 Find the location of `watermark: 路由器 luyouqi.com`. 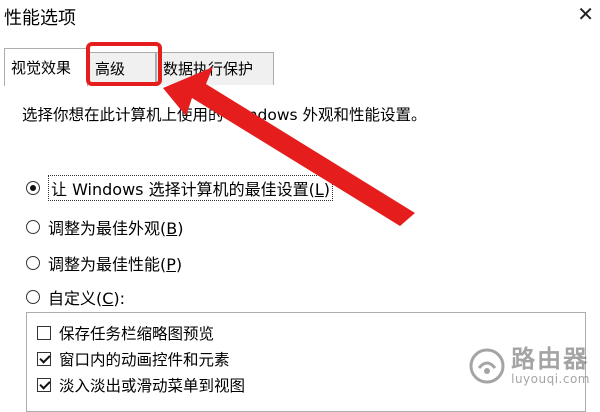

watermark: 路由器 luyouqi.com is located at coordinates (529, 366).